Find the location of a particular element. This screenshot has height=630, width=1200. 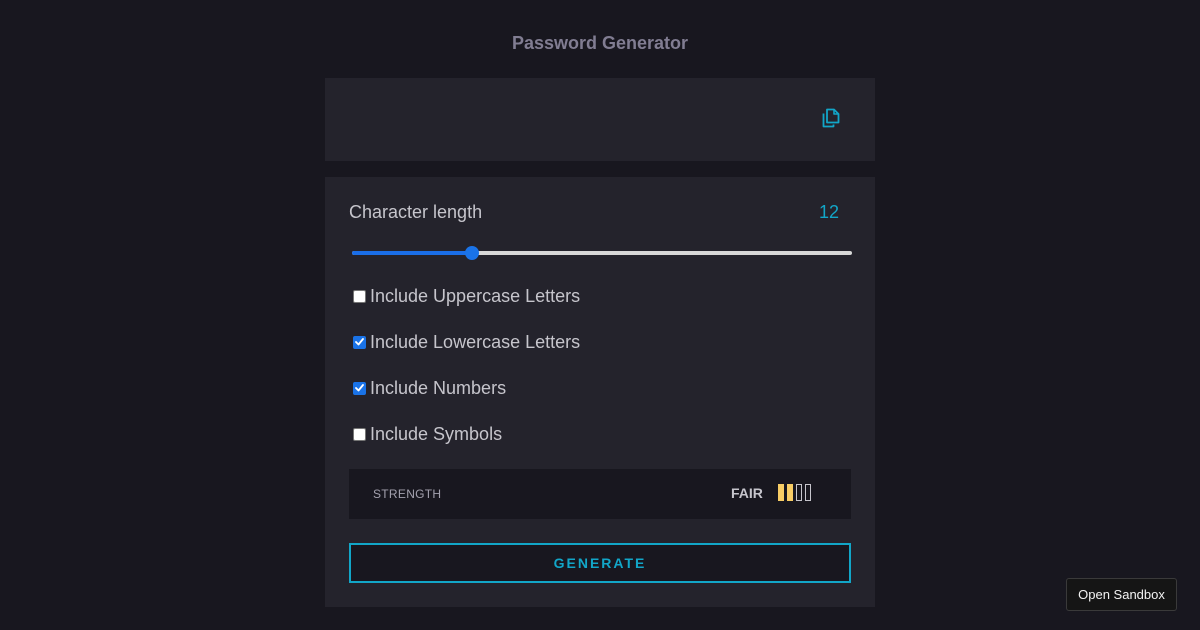

character-length-slider is located at coordinates (602, 253).